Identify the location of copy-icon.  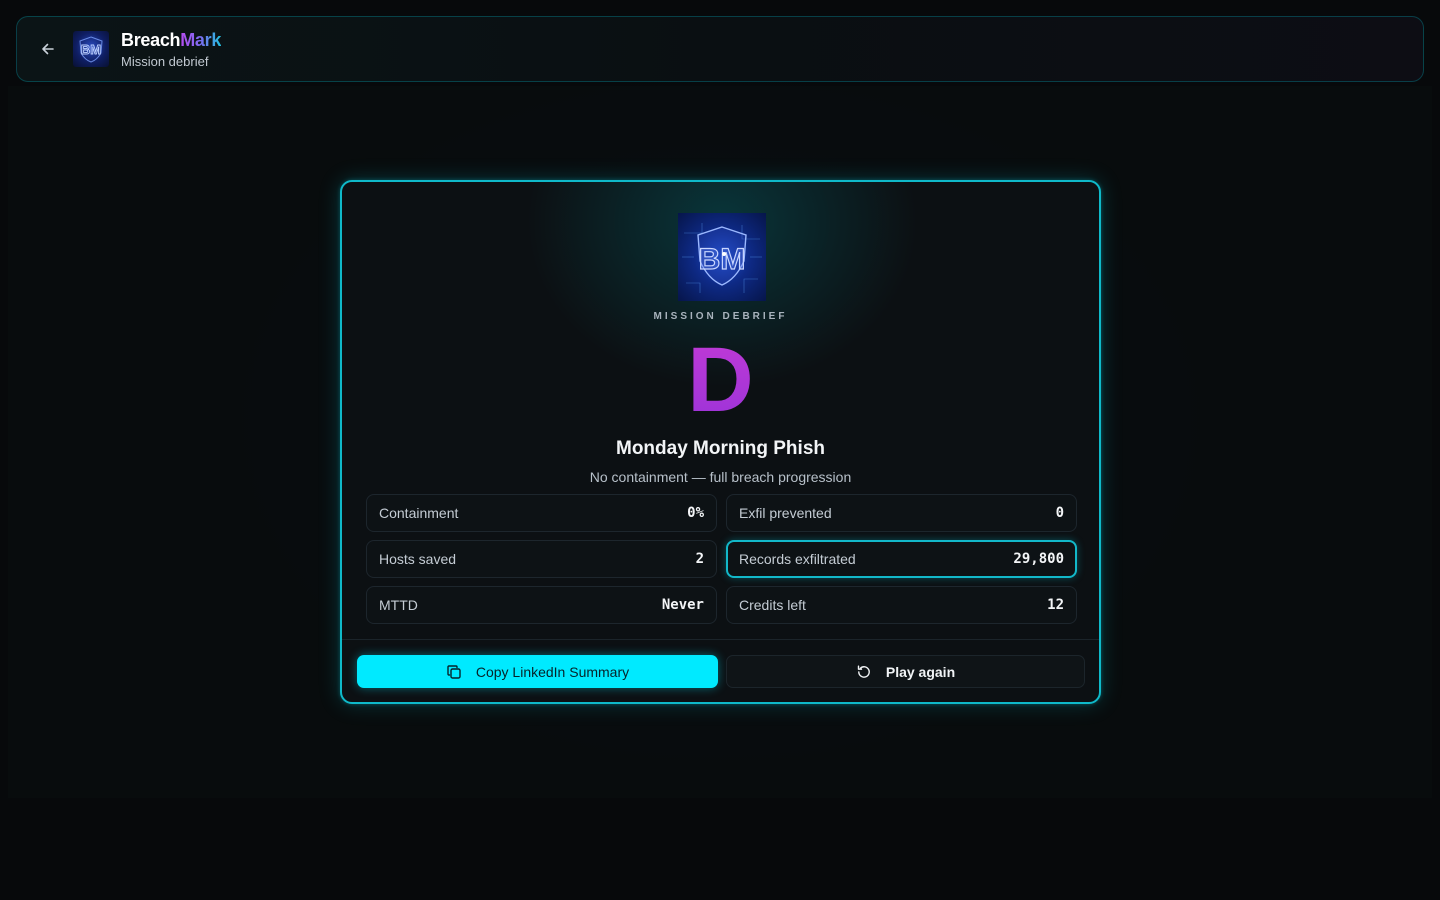
(454, 672).